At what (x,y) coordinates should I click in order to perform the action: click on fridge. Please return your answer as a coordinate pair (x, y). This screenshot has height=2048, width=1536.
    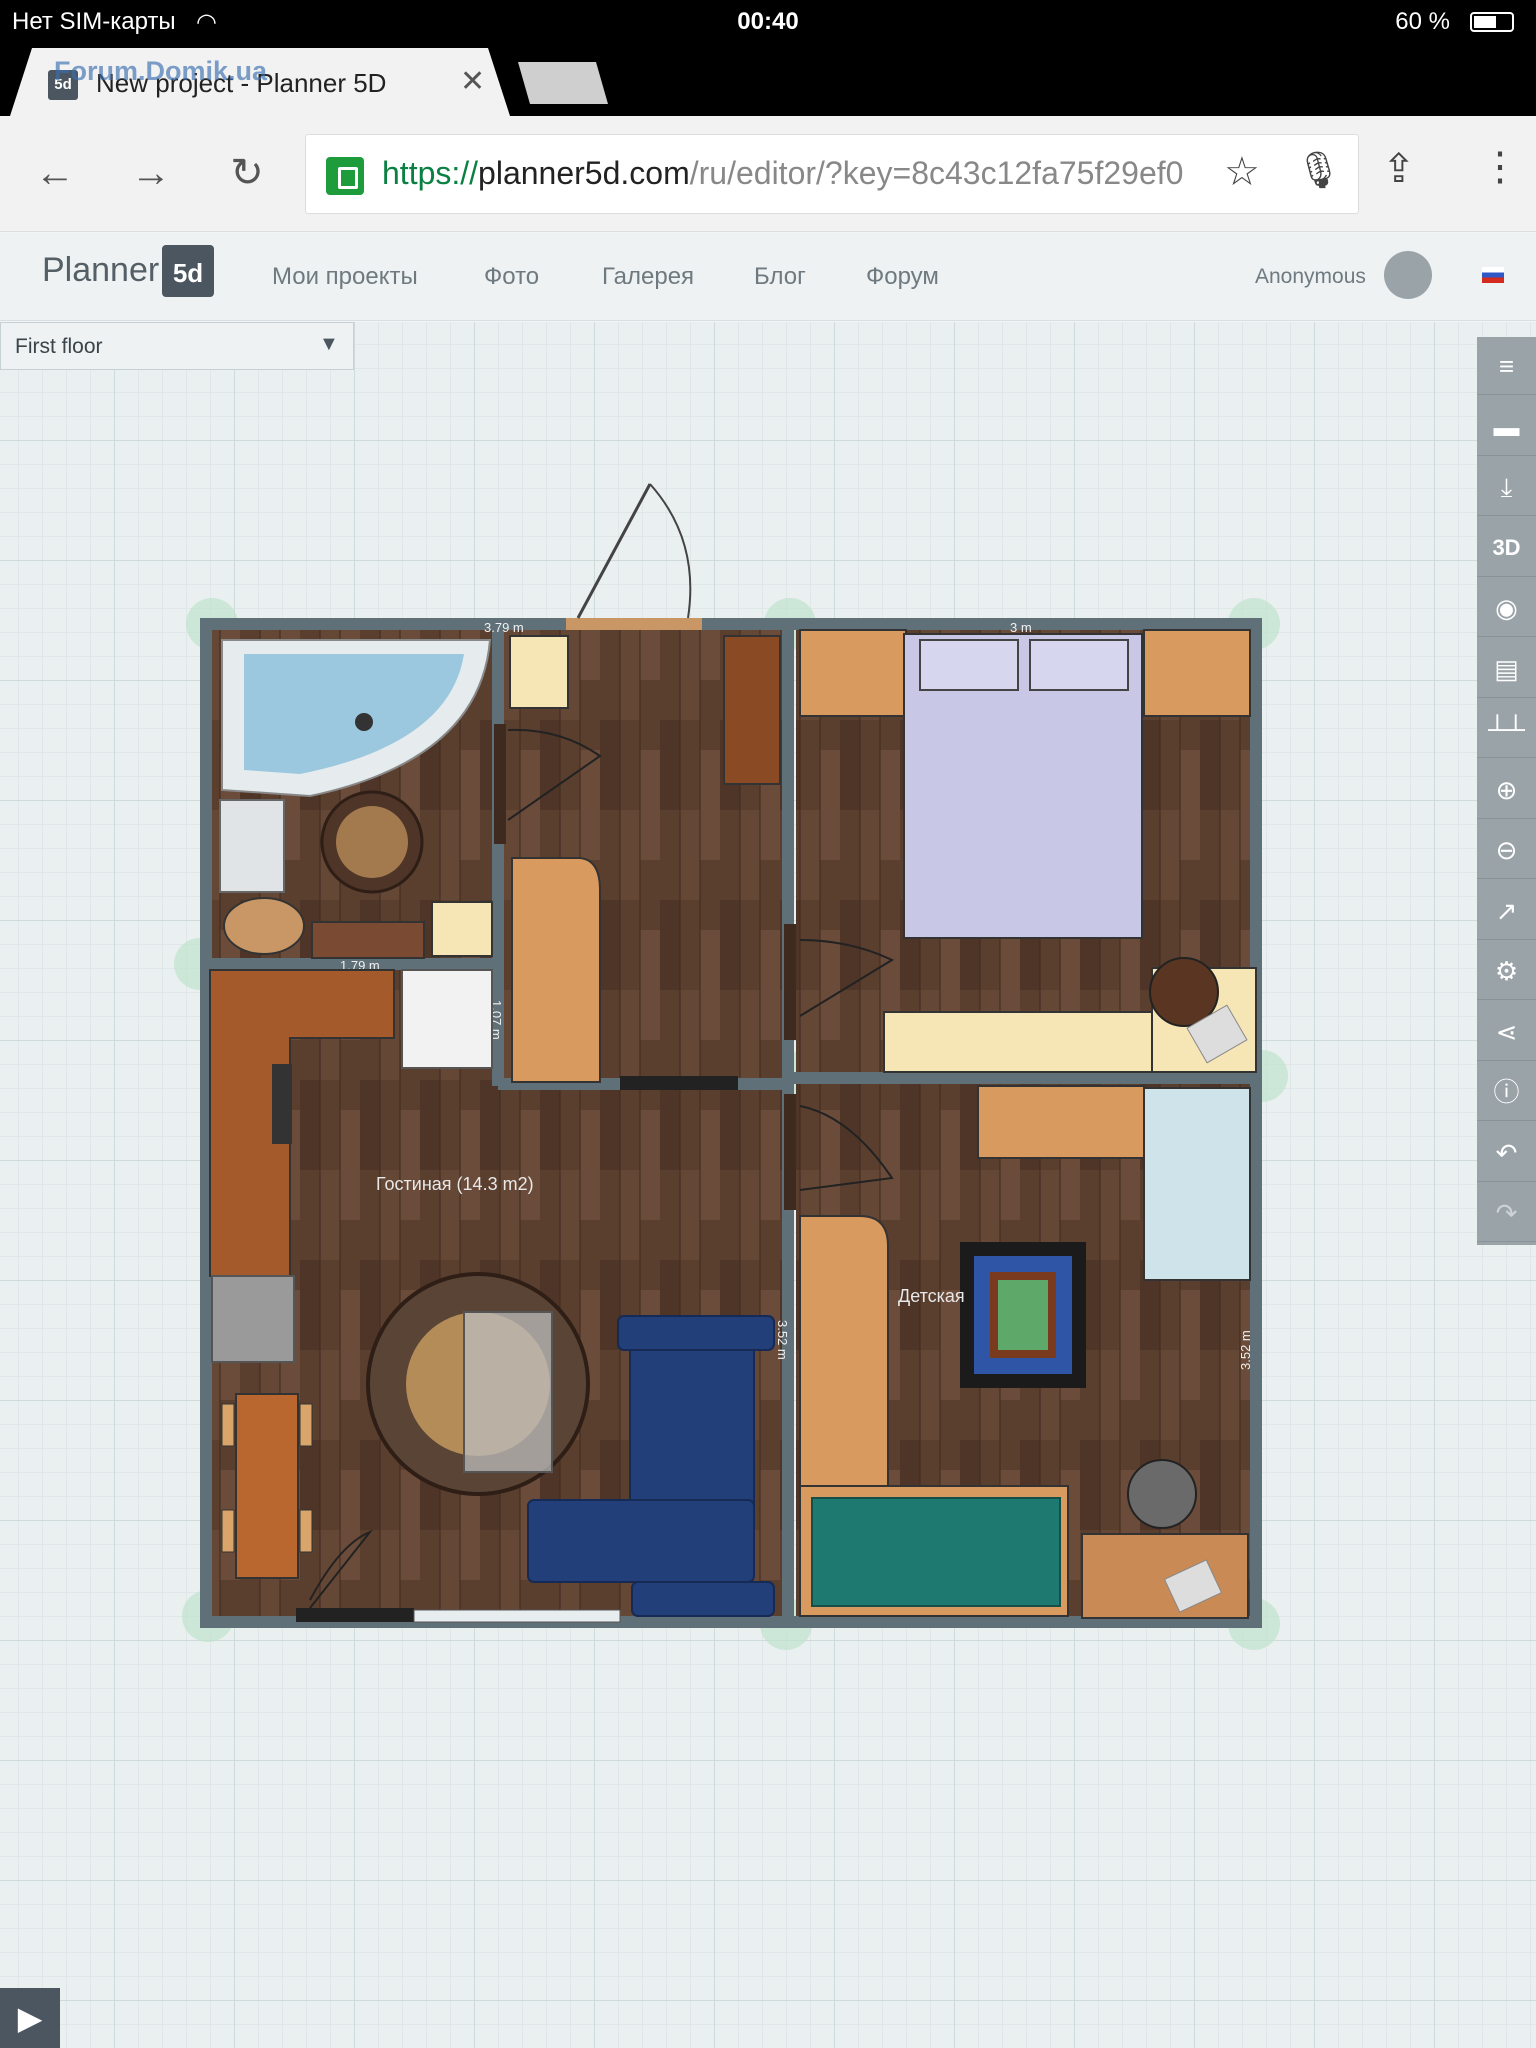
    Looking at the image, I should click on (447, 1019).